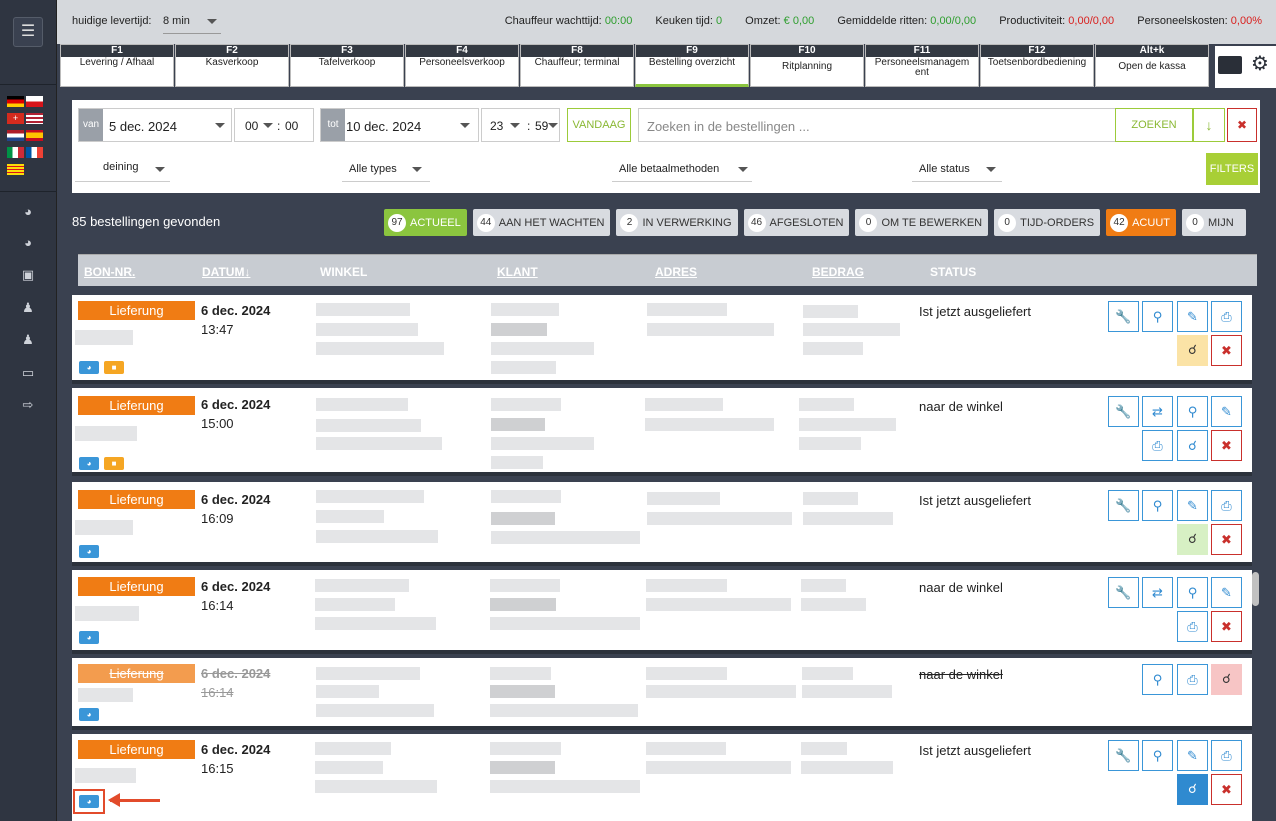 The width and height of the screenshot is (1276, 821). What do you see at coordinates (1255, 589) in the screenshot?
I see `scrollbar` at bounding box center [1255, 589].